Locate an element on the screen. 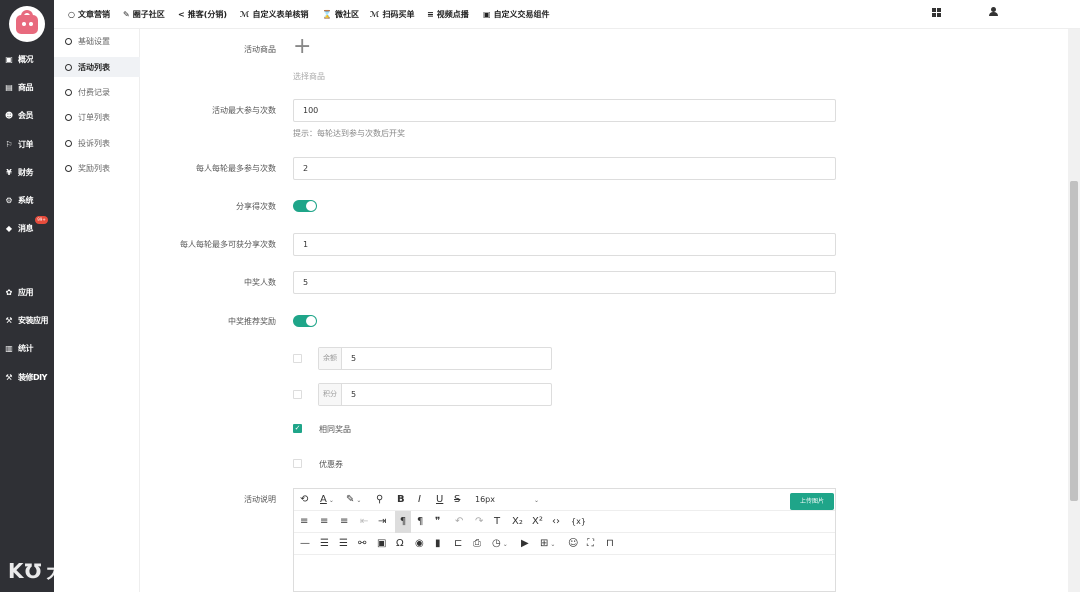 The width and height of the screenshot is (1080, 592). datetime-icon: ◷ ⌄ is located at coordinates (500, 544).